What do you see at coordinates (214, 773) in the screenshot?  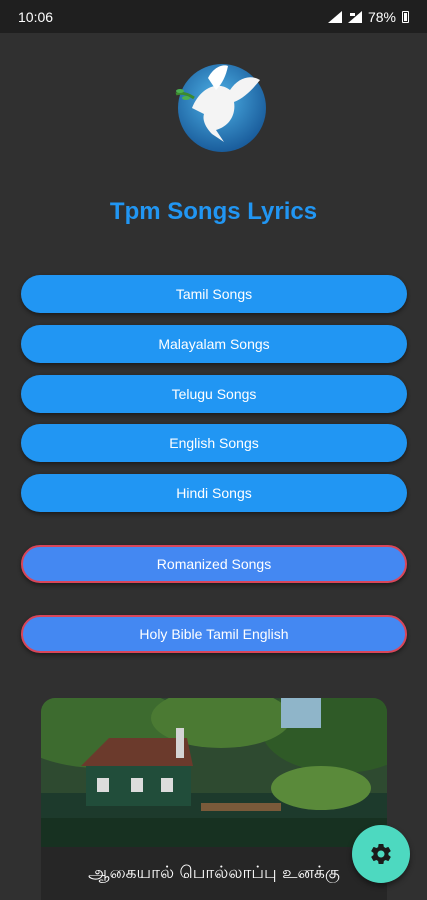 I see `landscape-image` at bounding box center [214, 773].